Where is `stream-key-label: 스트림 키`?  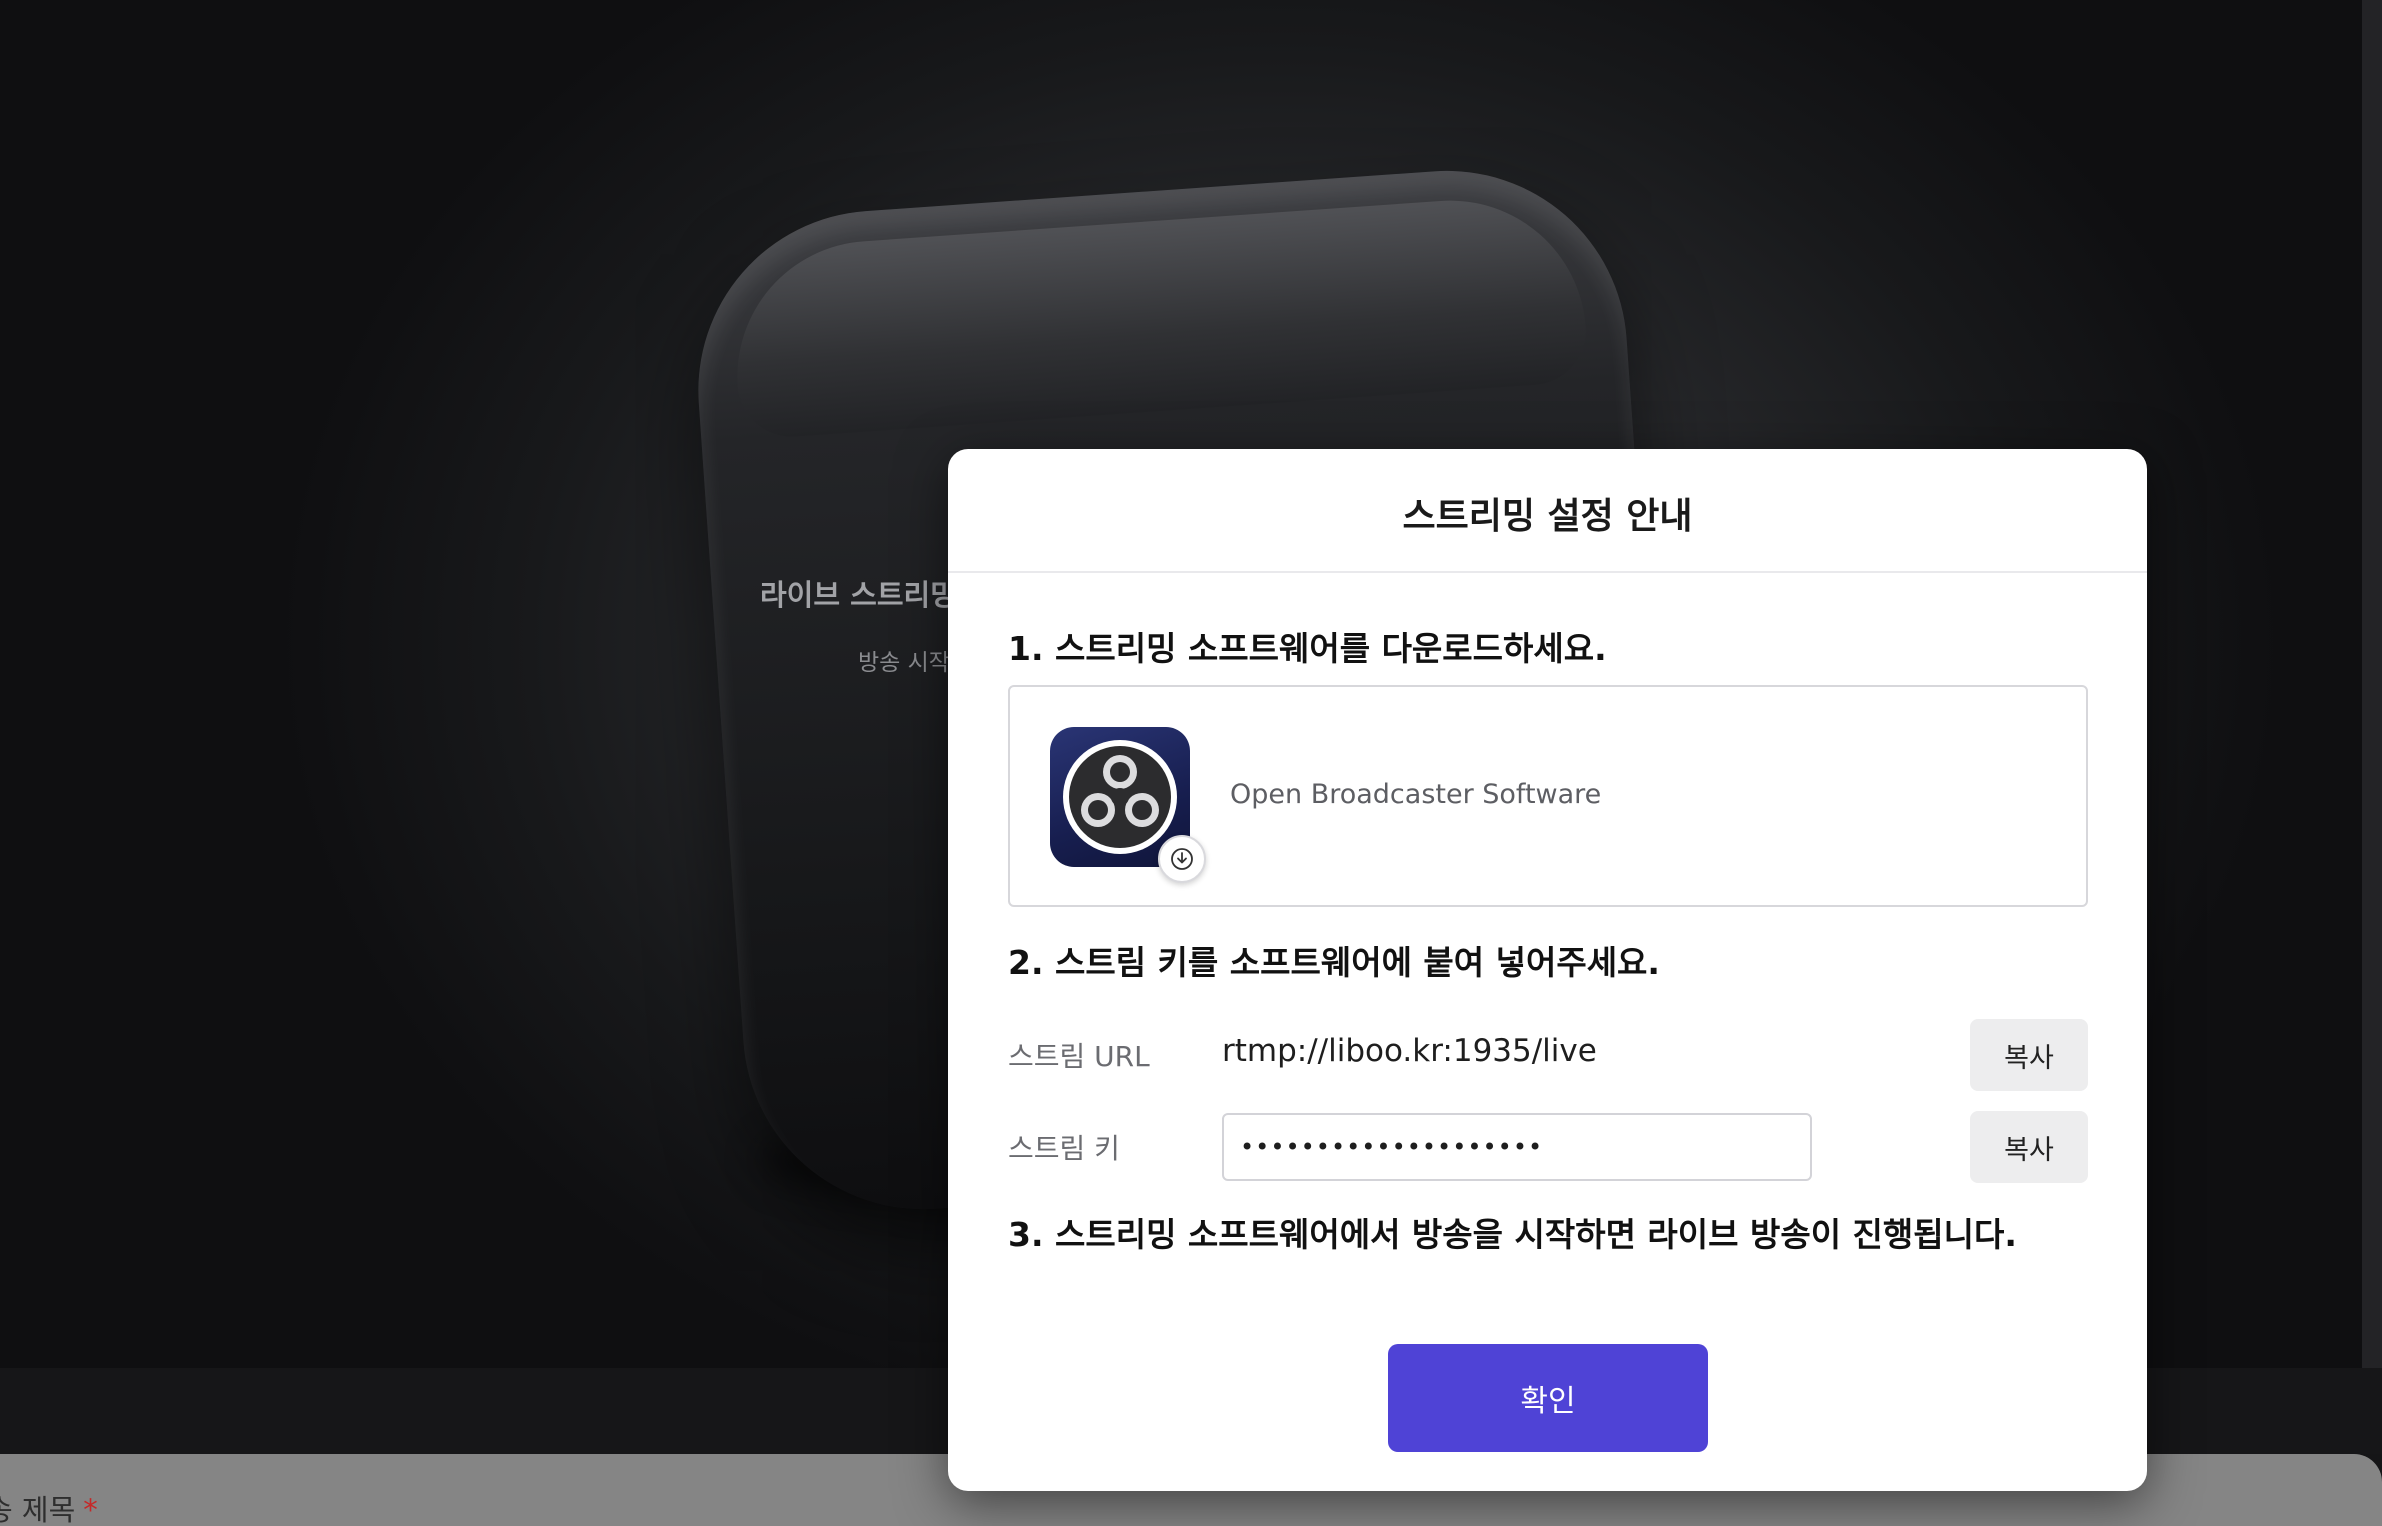
stream-key-label: 스트림 키 is located at coordinates (1064, 1148).